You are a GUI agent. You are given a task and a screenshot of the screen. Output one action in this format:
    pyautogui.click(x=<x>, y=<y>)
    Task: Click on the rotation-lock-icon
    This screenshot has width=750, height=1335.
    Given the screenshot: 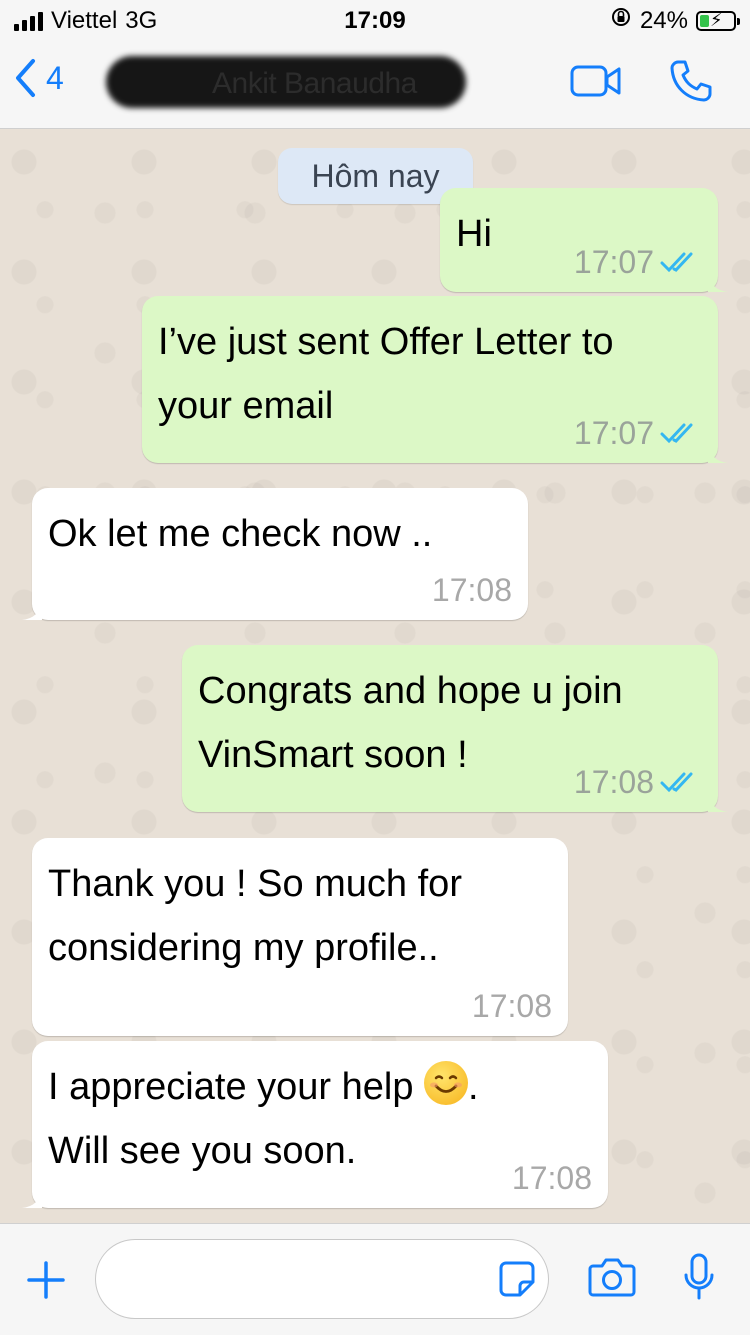 What is the action you would take?
    pyautogui.click(x=621, y=20)
    